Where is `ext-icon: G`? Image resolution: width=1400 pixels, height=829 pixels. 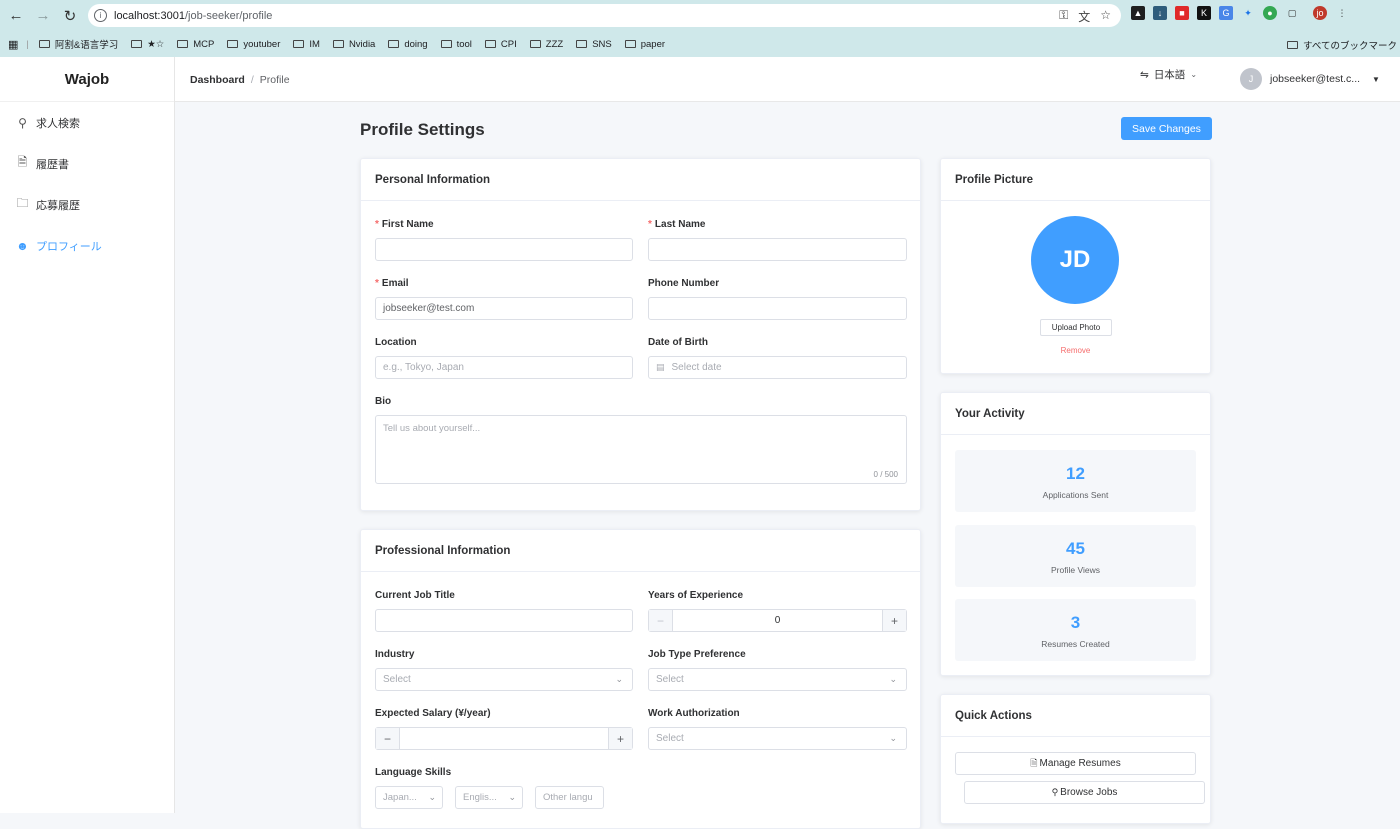 ext-icon: G is located at coordinates (1226, 13).